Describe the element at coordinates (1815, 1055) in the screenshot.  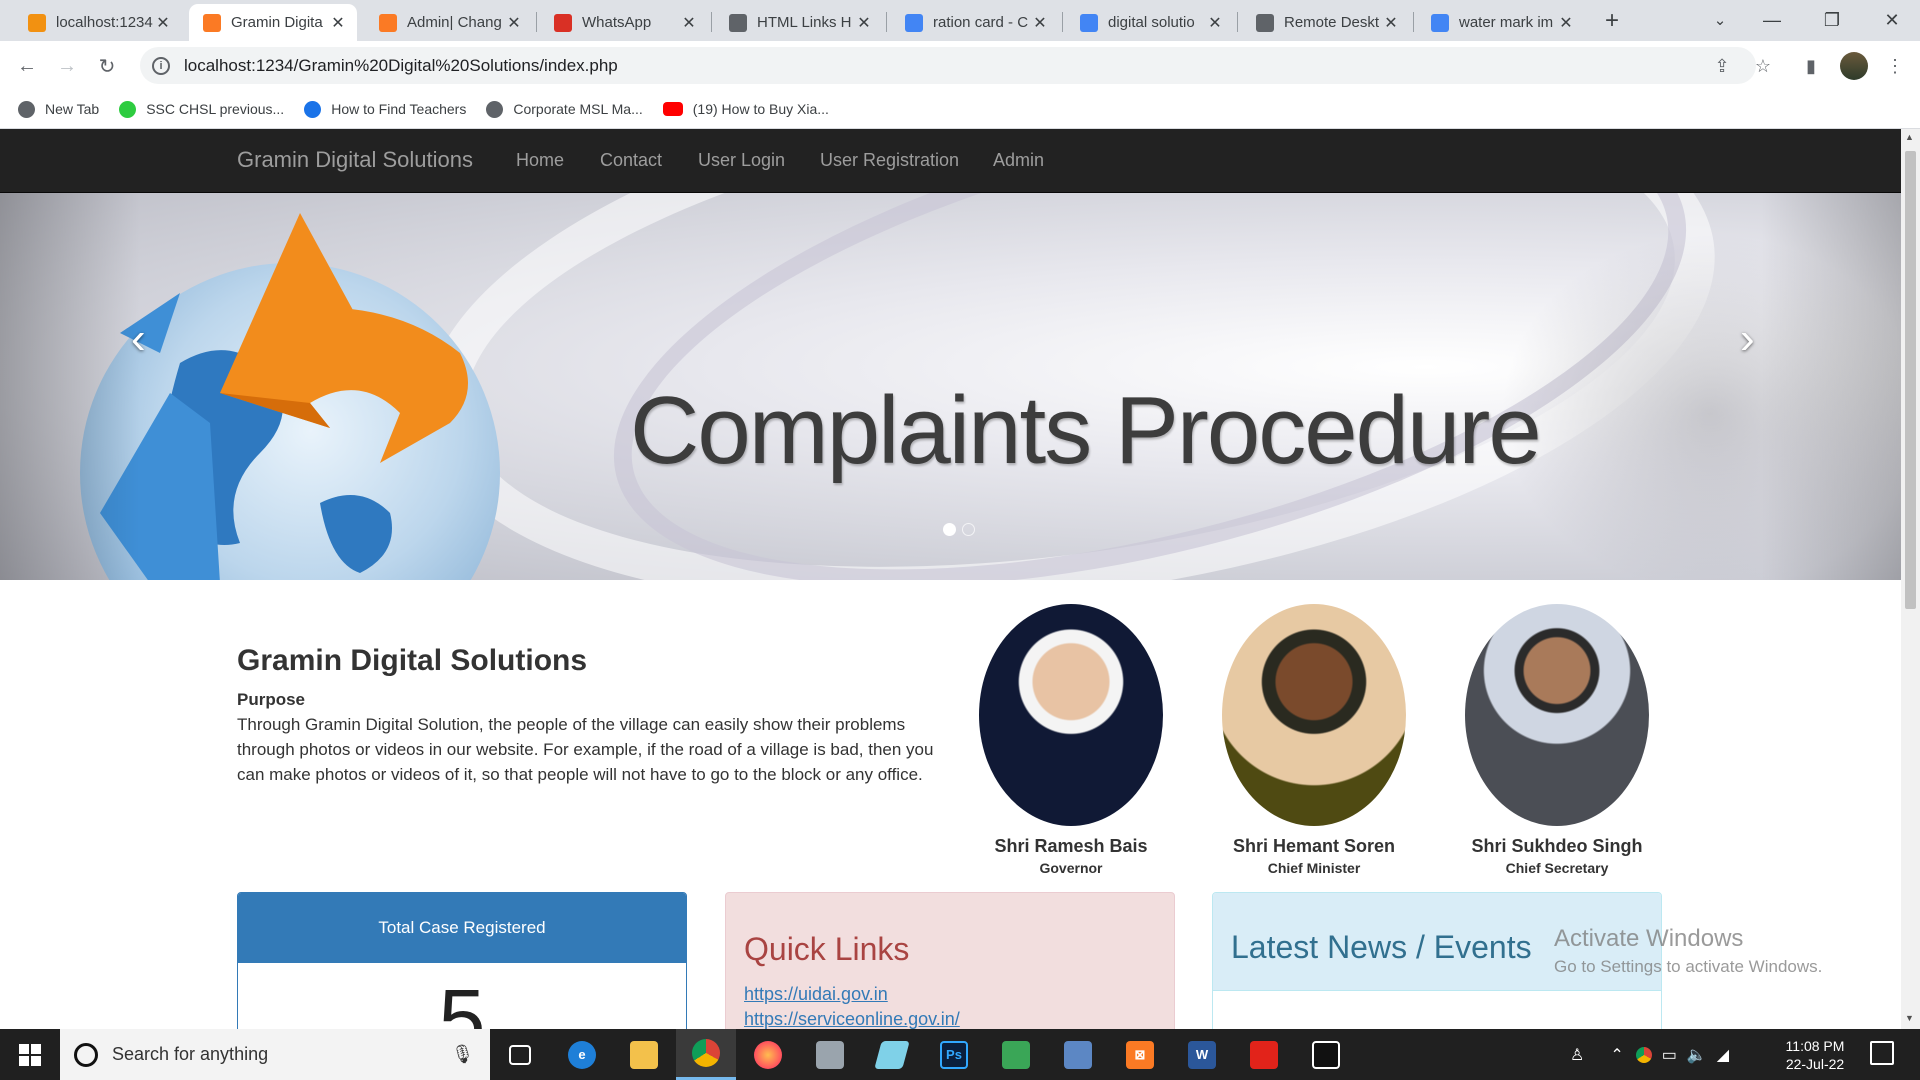
I see `taskbar-clock: 11:08 PM 22-Jul-22` at that location.